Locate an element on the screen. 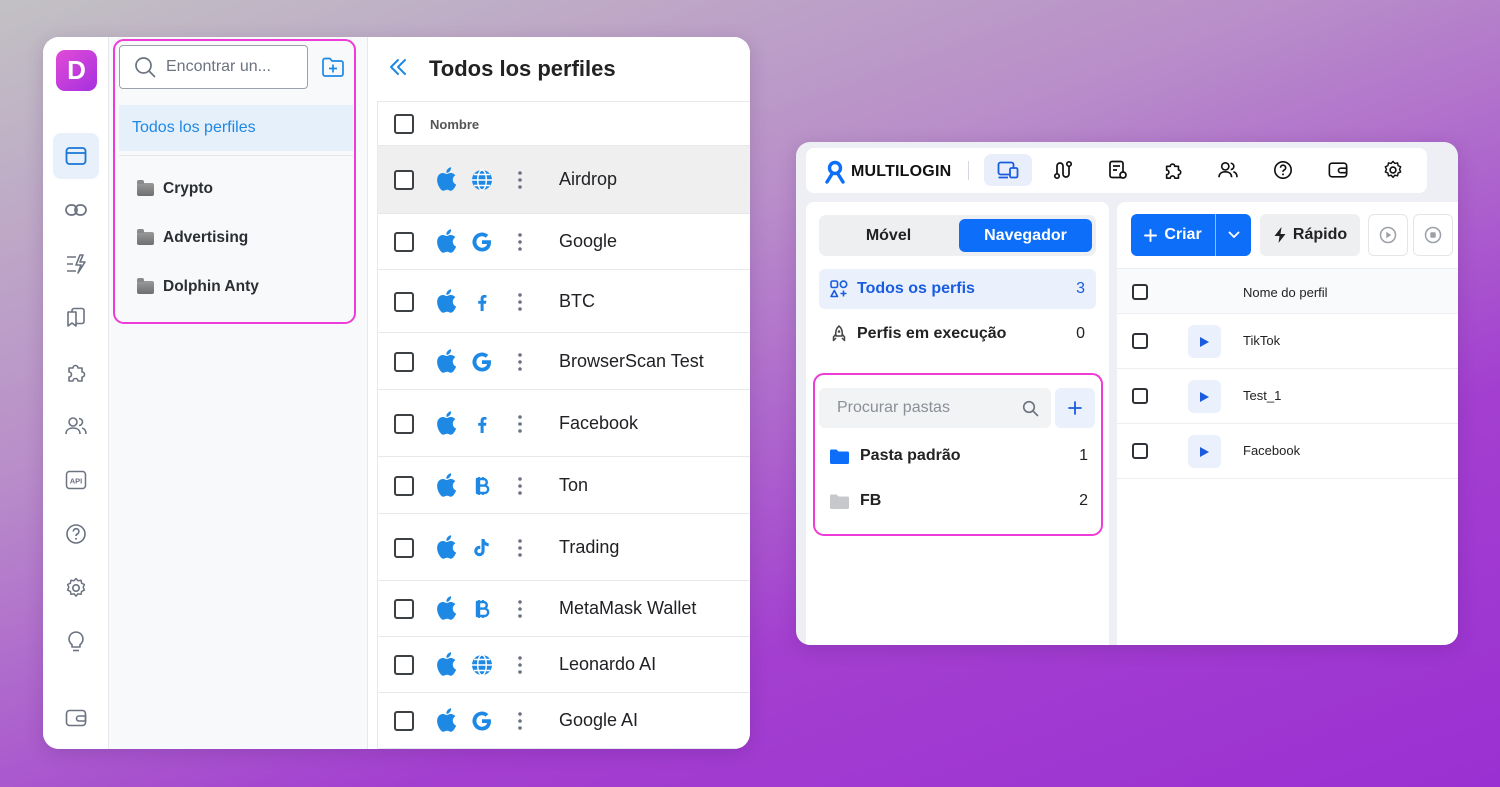  bookmarks-icon is located at coordinates (76, 318).